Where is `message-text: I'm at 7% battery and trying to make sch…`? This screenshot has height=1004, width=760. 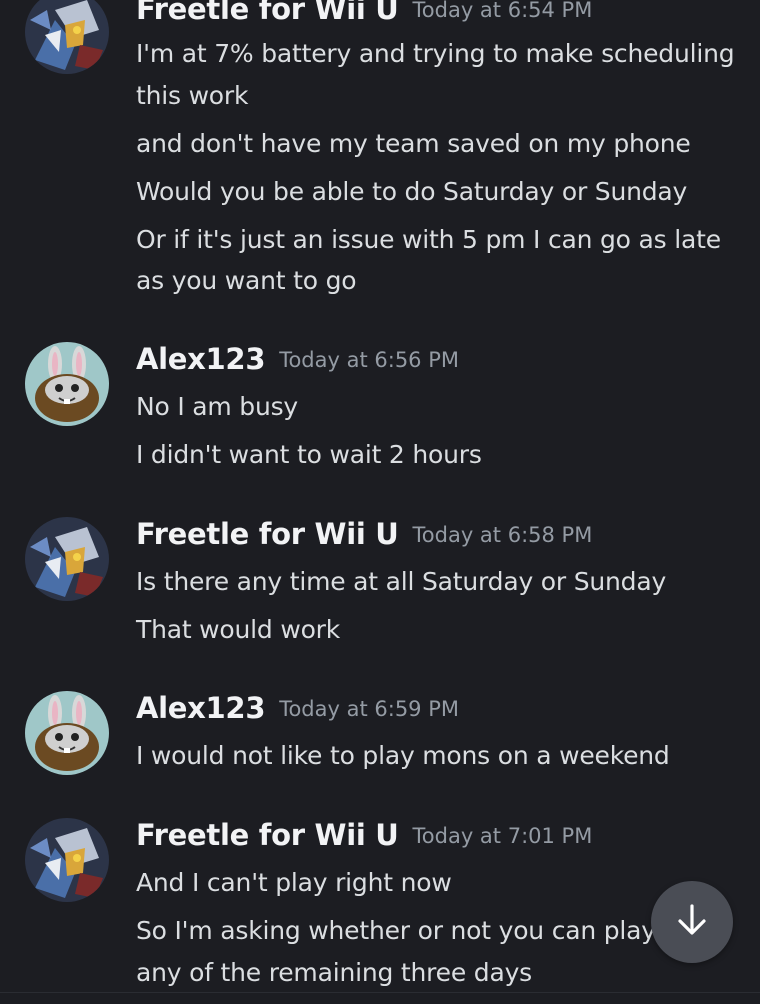 message-text: I'm at 7% battery and trying to make sch… is located at coordinates (436, 53).